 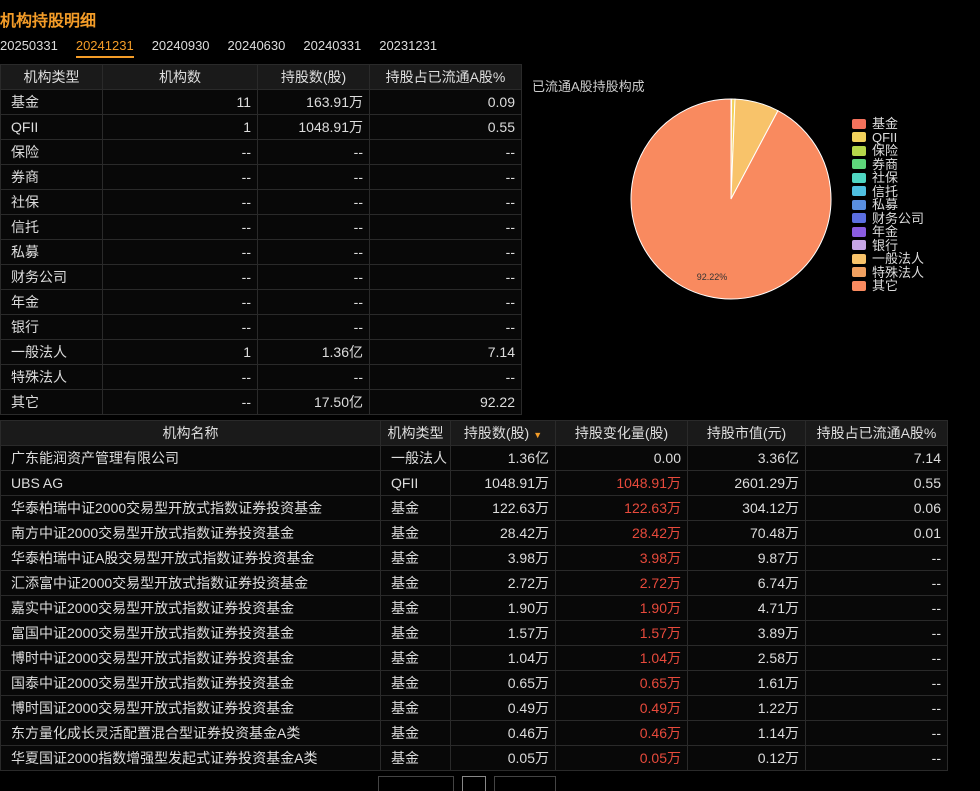 I want to click on detail-cell: 1.36亿, so click(x=503, y=458).